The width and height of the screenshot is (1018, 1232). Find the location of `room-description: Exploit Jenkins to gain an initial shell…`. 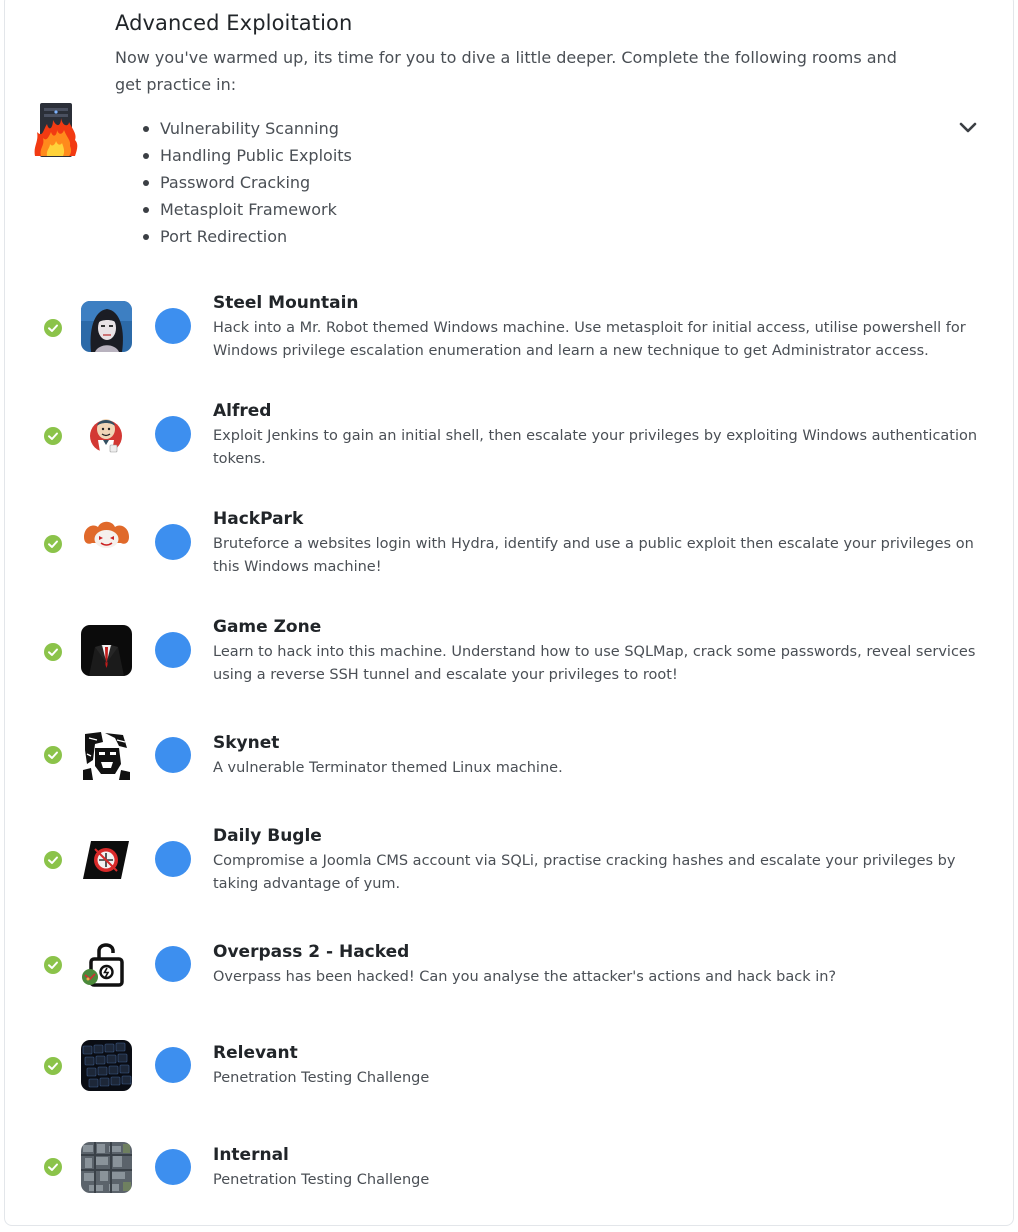

room-description: Exploit Jenkins to gain an initial shell… is located at coordinates (595, 447).